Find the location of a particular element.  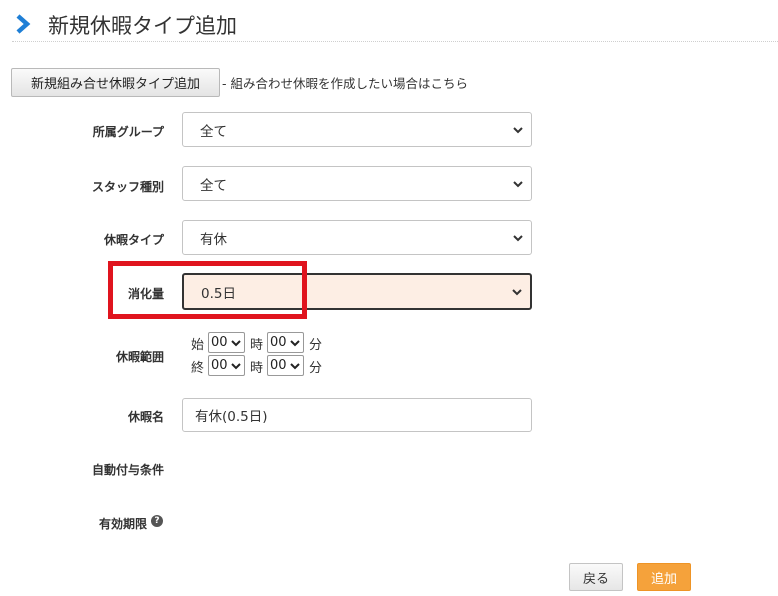

auto-grant-label: 自動付与条件 is located at coordinates (127, 470).